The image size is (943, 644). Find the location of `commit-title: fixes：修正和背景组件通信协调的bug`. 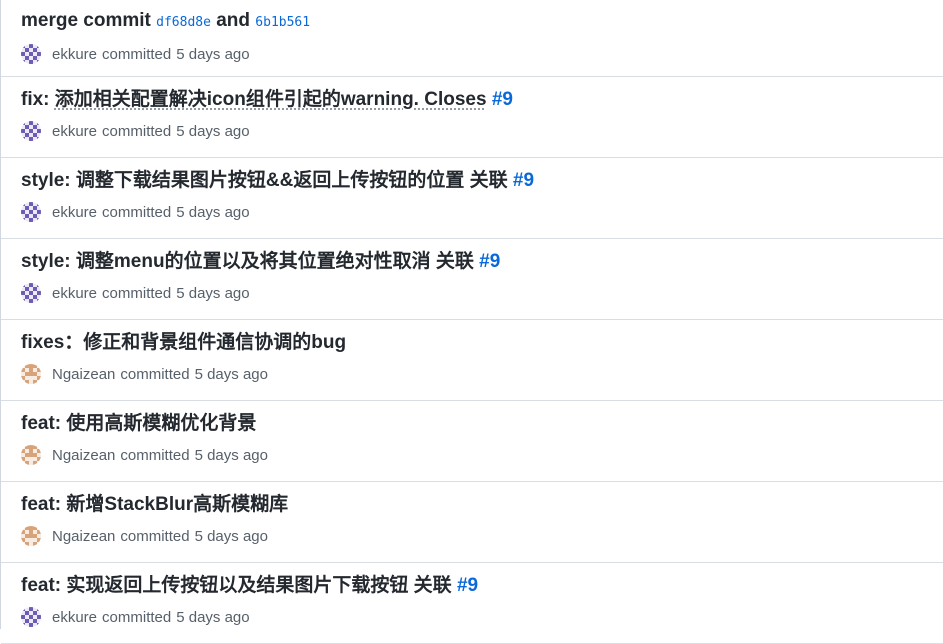

commit-title: fixes：修正和背景组件通信协调的bug is located at coordinates (482, 343).